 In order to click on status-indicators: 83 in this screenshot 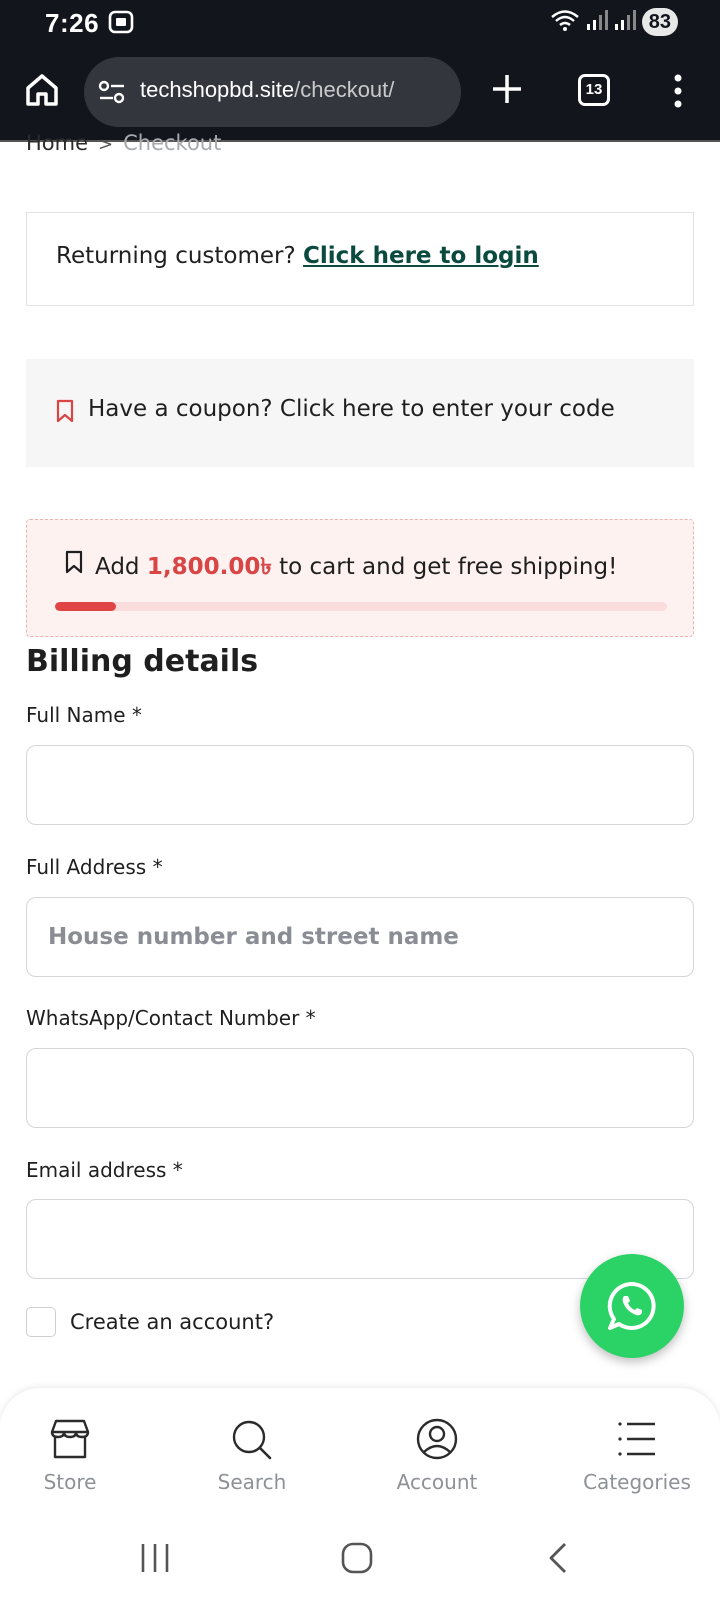, I will do `click(614, 22)`.